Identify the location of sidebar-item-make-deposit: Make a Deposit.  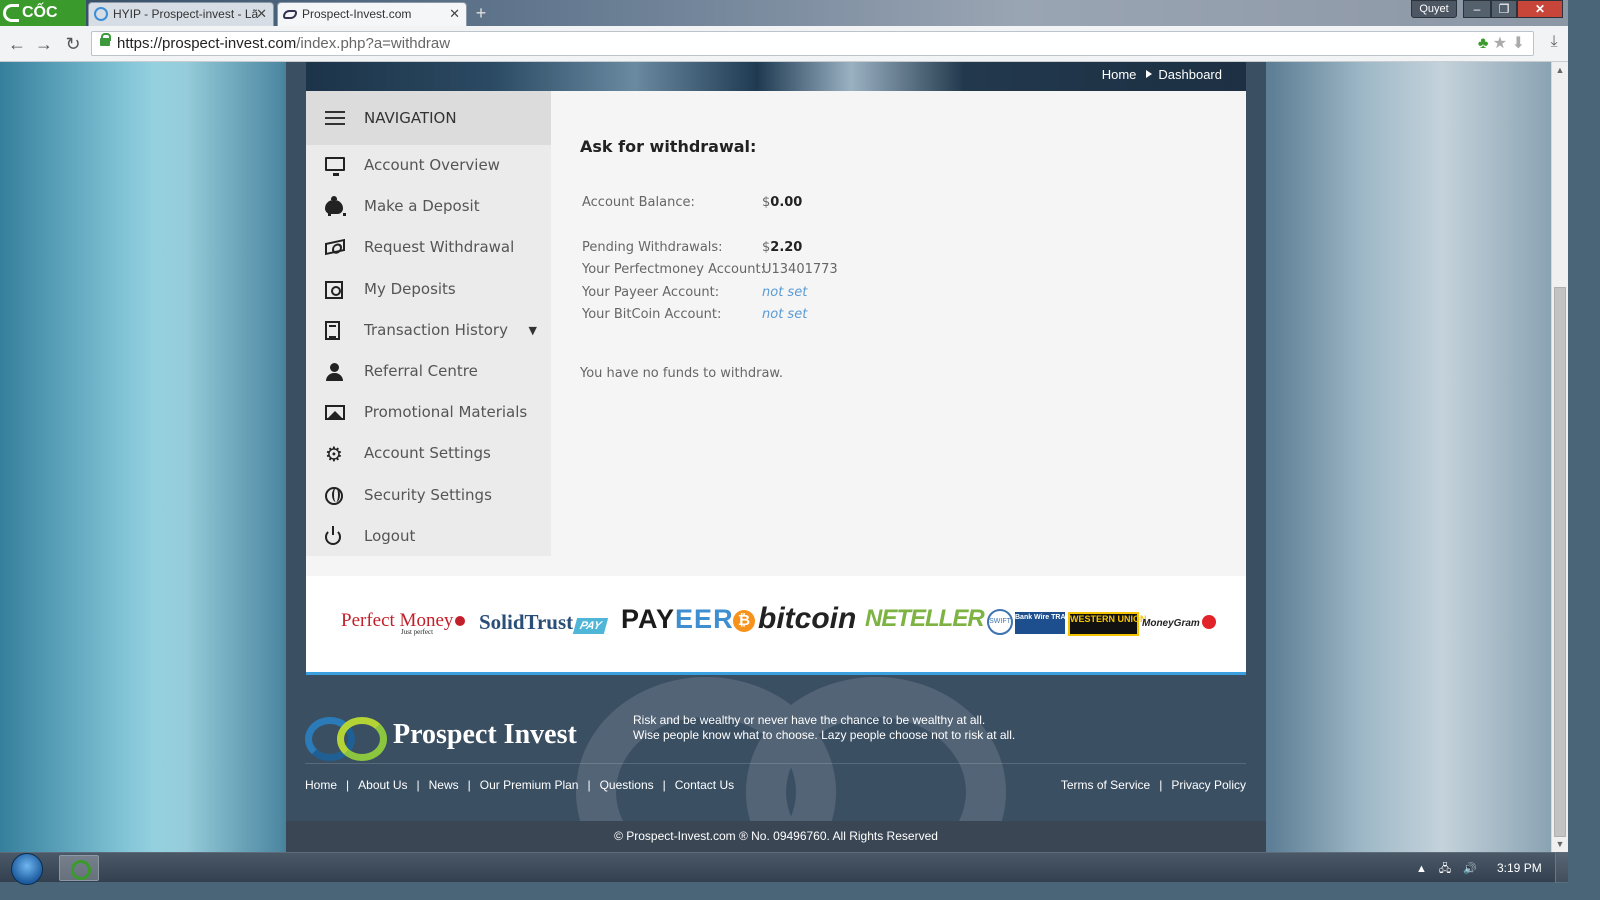
(428, 206).